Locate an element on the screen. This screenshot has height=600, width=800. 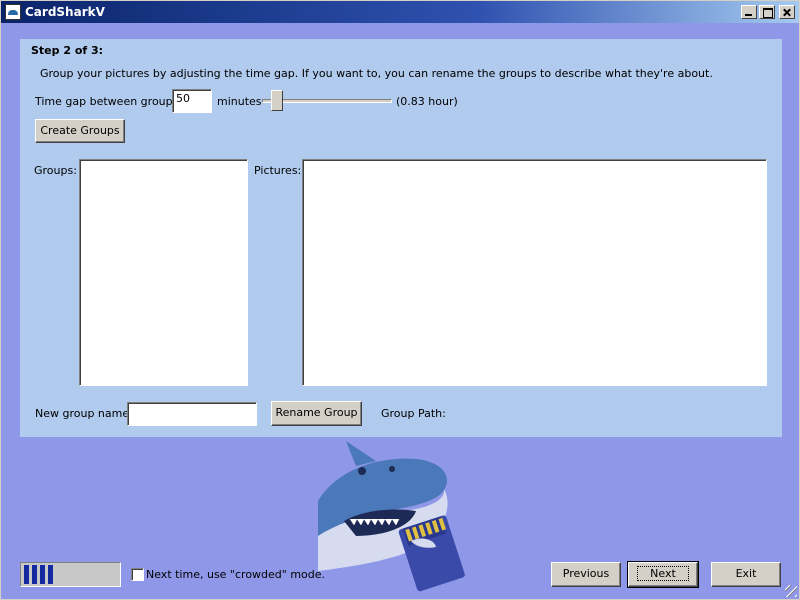
maximize-button is located at coordinates (767, 12).